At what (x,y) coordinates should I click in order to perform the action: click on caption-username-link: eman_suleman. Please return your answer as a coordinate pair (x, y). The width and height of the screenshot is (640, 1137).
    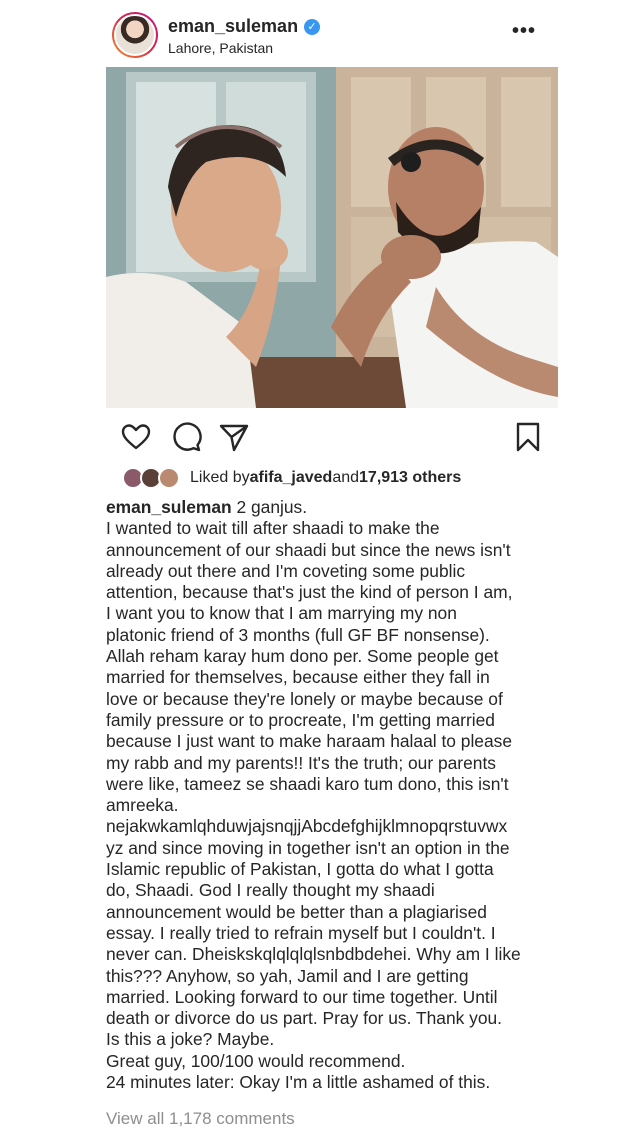
    Looking at the image, I should click on (169, 507).